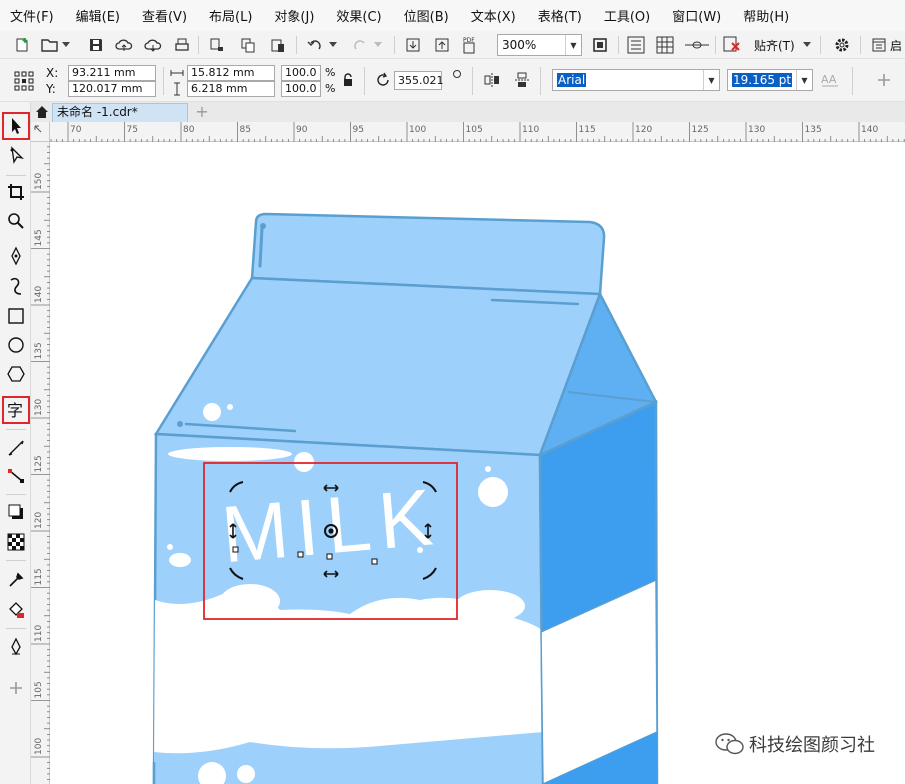 The image size is (905, 784). I want to click on redo-dropdown-icon, so click(378, 45).